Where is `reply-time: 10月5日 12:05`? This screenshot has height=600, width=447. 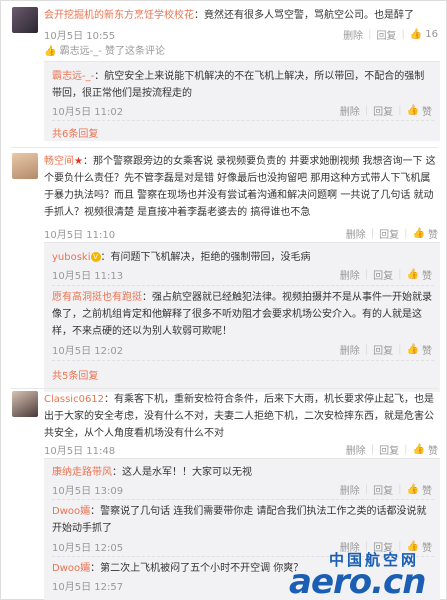 reply-time: 10月5日 12:05 is located at coordinates (88, 548).